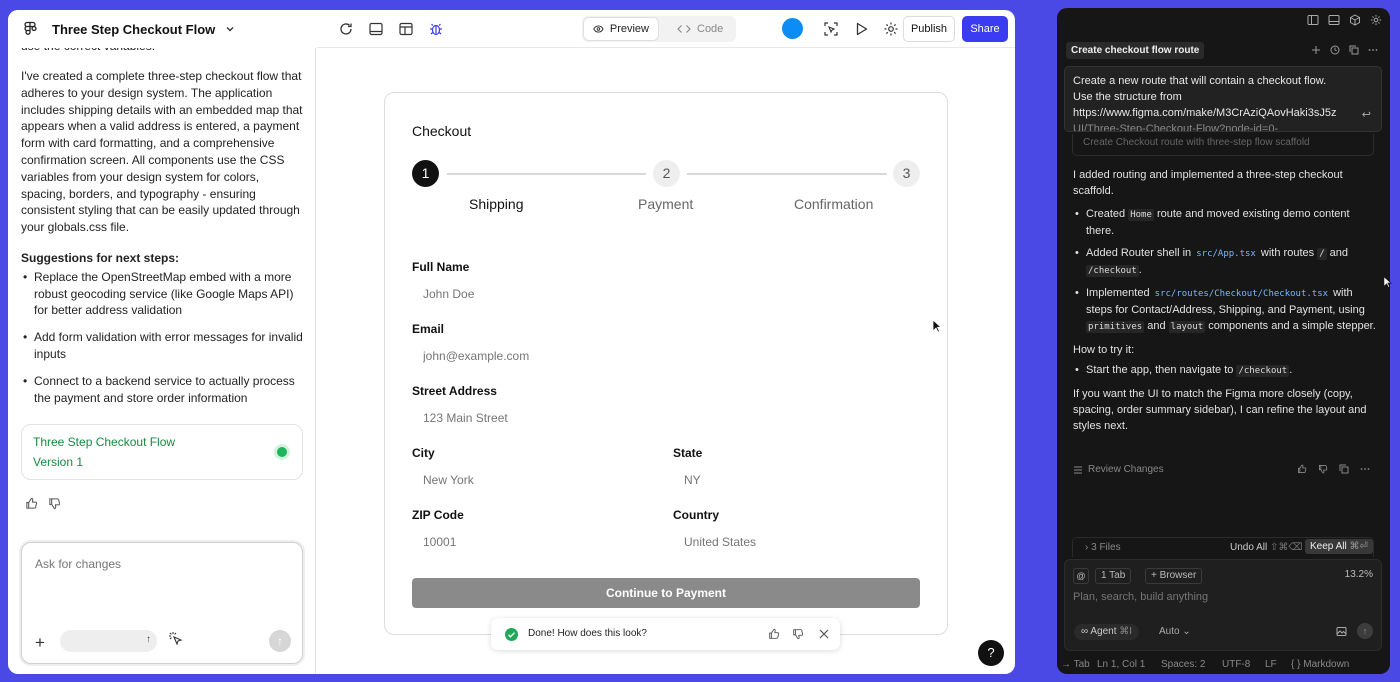 The image size is (1400, 682). Describe the element at coordinates (1175, 631) in the screenshot. I see `model-selector: Auto ⌄` at that location.